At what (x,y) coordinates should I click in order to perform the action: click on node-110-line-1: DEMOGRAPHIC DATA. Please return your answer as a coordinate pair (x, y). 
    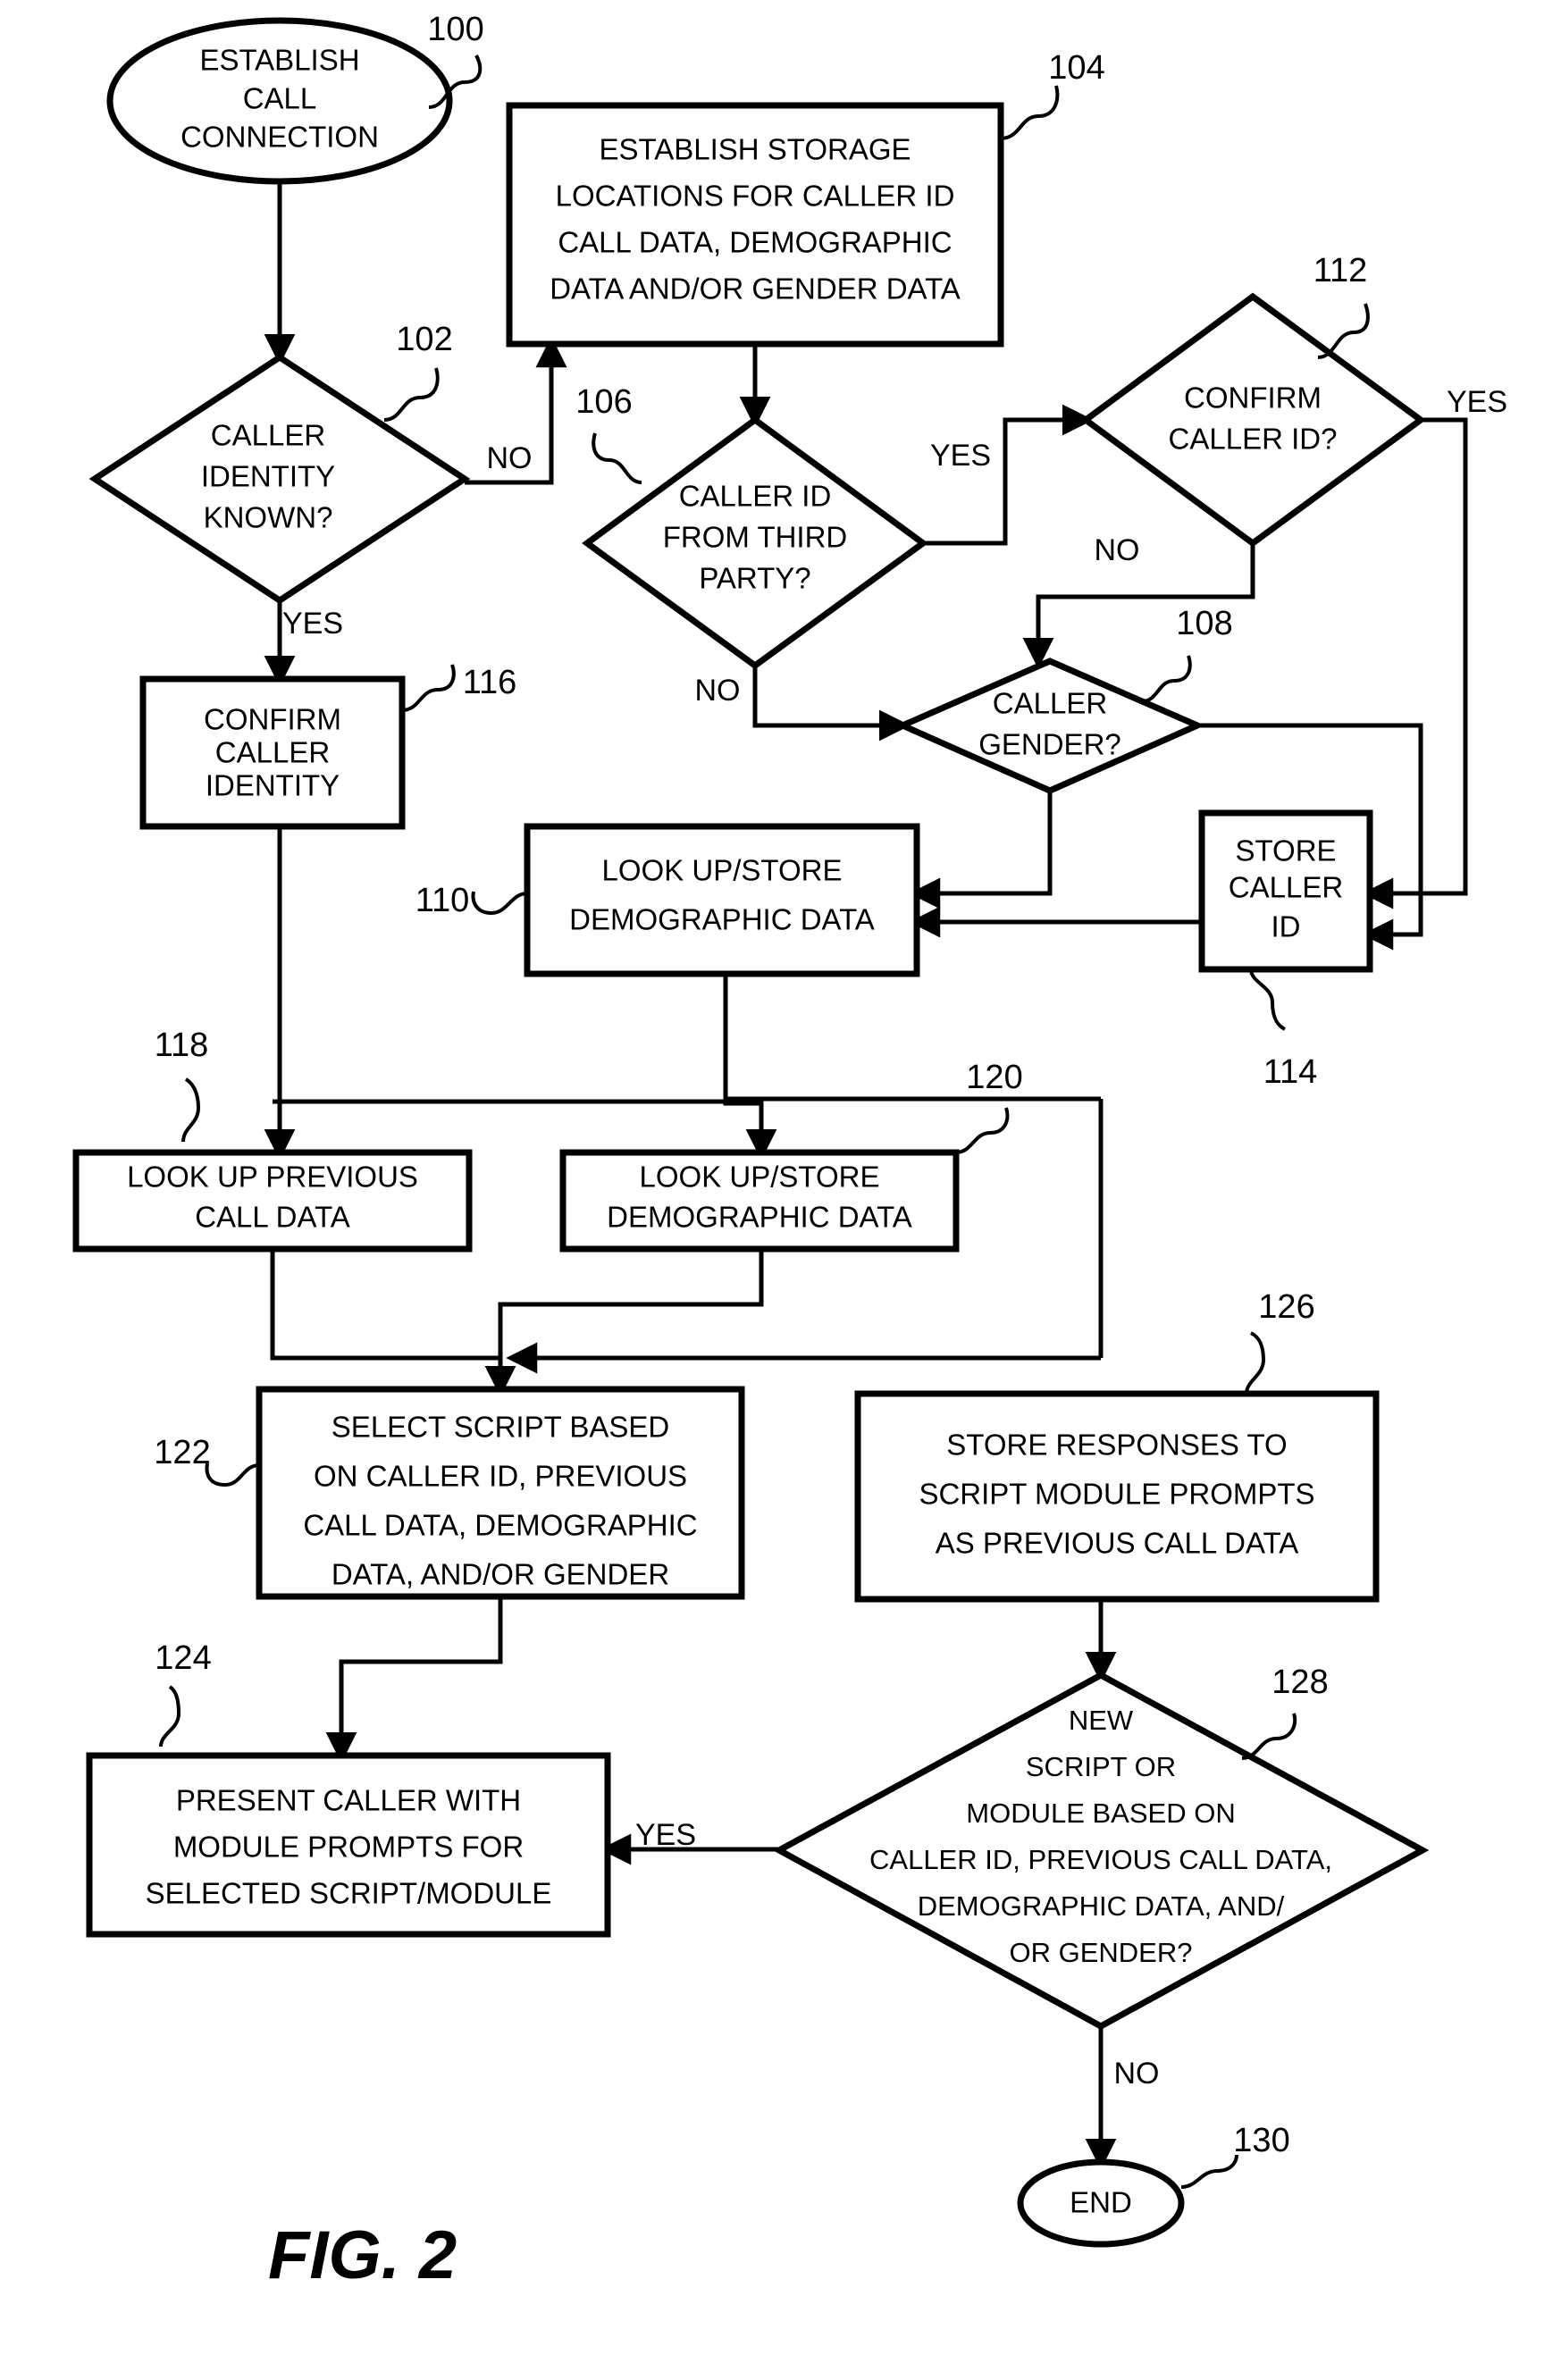
    Looking at the image, I should click on (722, 919).